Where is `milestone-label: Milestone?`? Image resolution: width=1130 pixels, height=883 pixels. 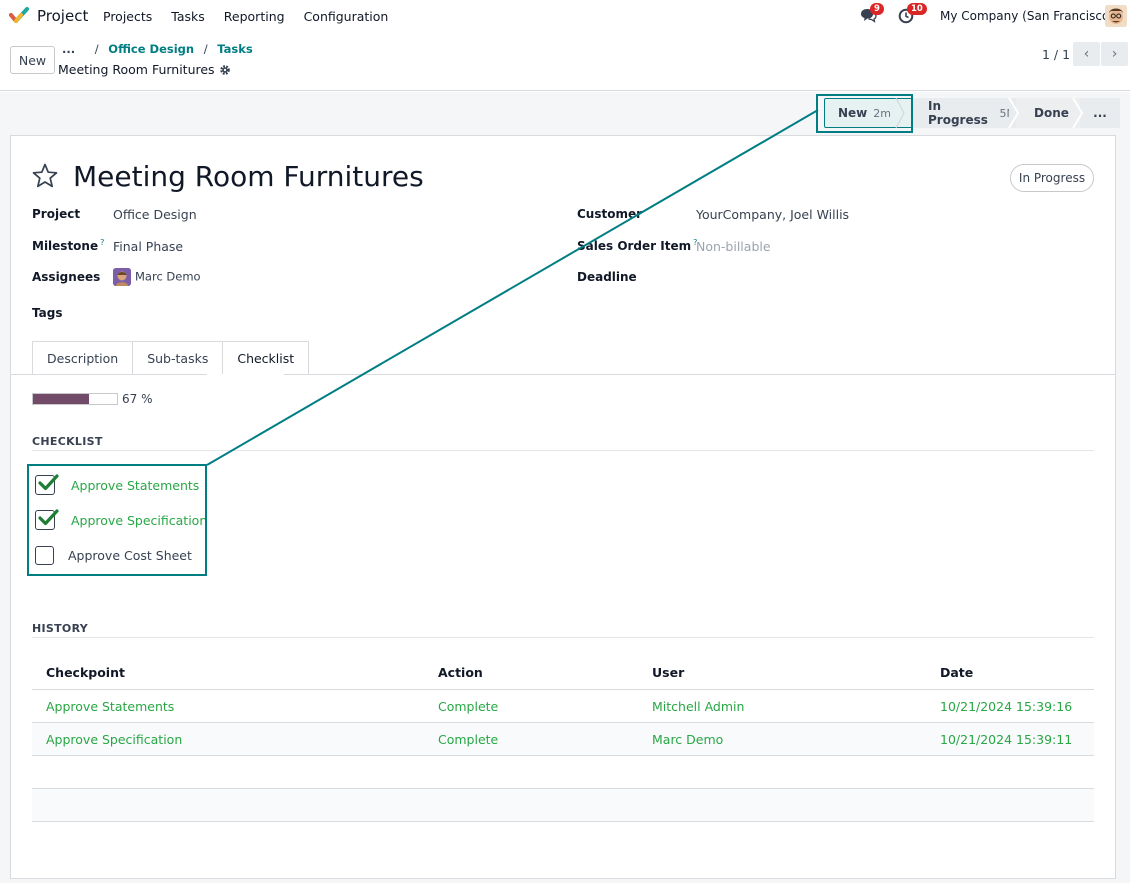
milestone-label: Milestone? is located at coordinates (68, 245).